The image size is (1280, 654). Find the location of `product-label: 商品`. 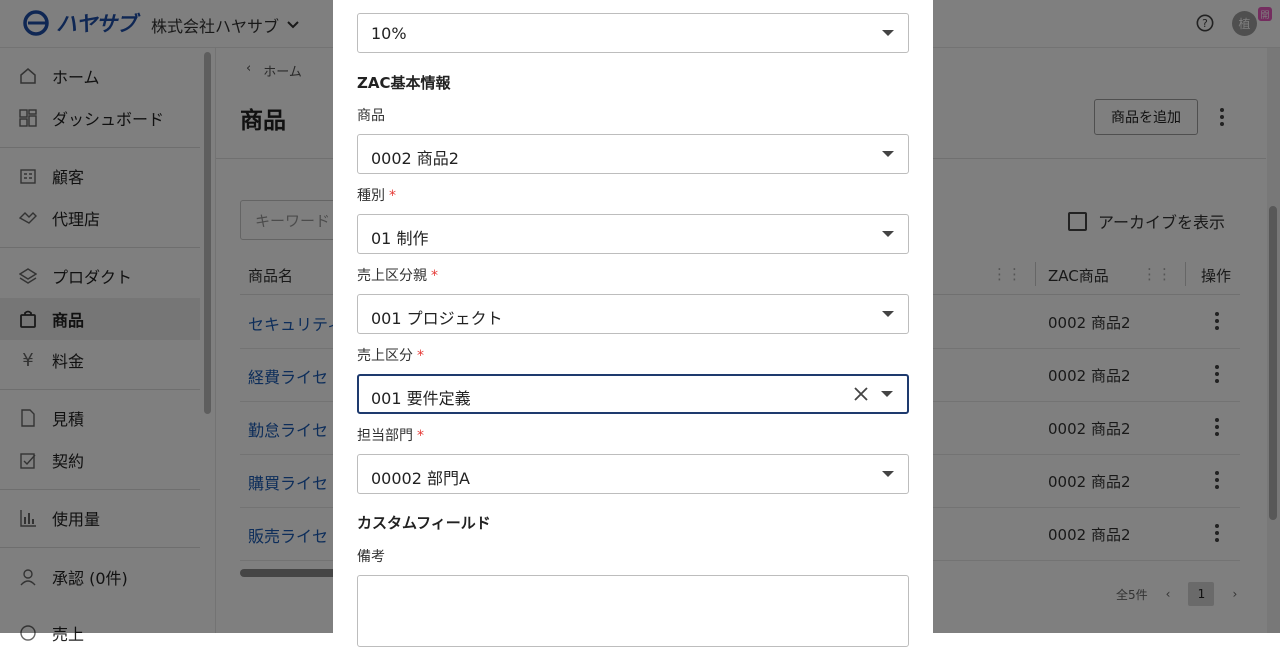

product-label: 商品 is located at coordinates (371, 116).